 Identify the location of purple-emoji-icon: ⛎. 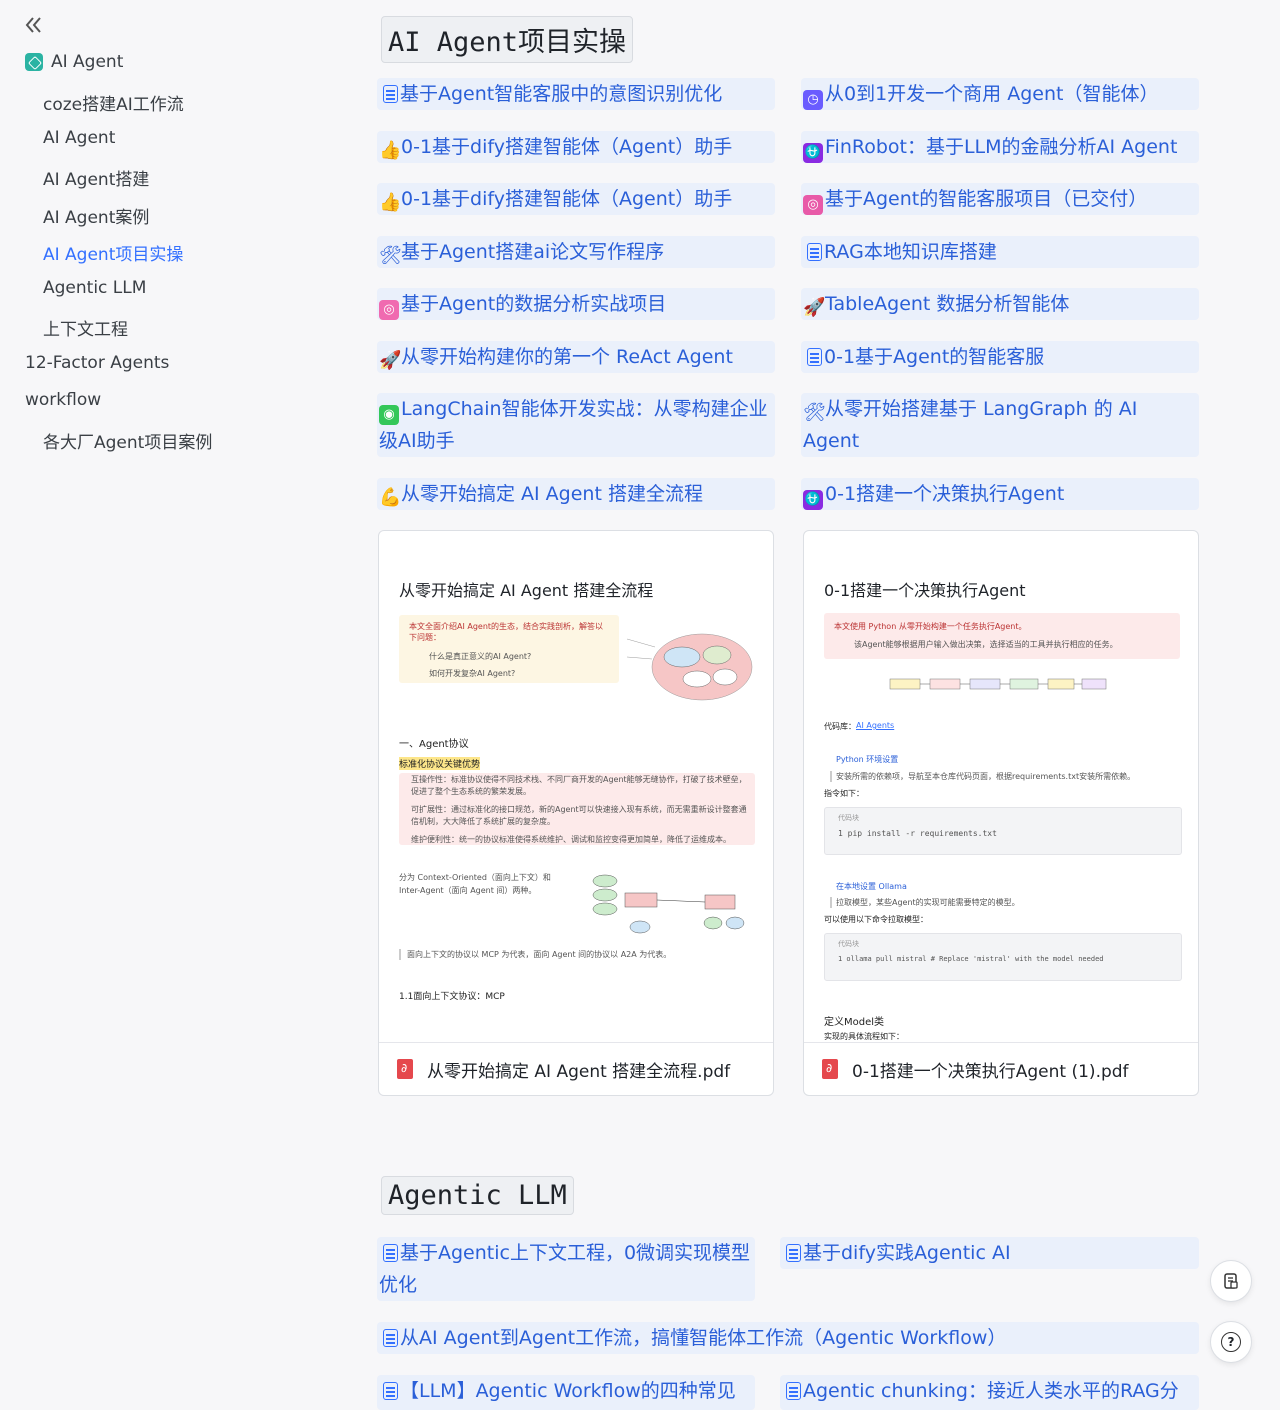
(813, 500).